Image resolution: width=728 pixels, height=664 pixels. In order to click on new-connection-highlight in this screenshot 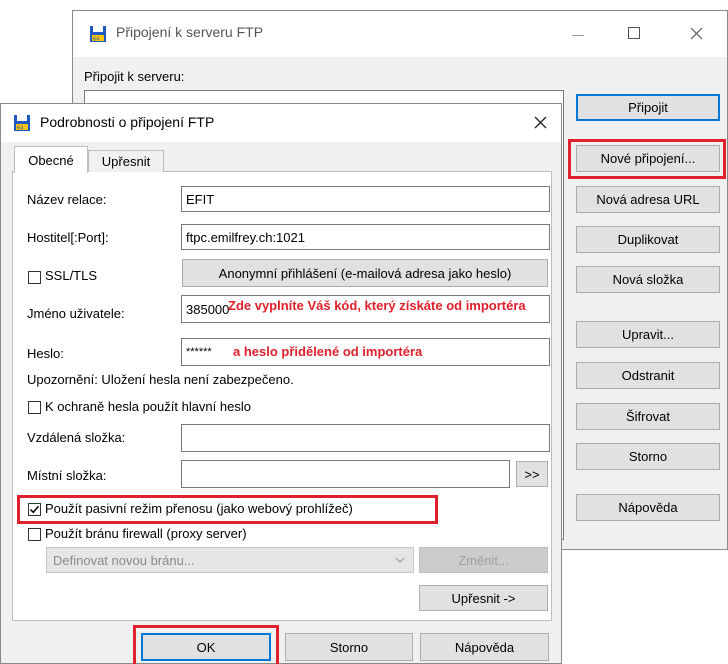, I will do `click(647, 159)`.